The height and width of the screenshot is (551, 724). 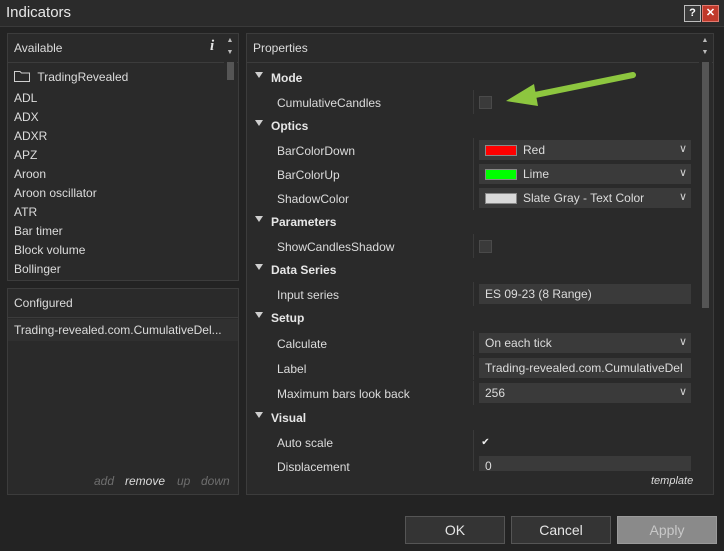 I want to click on property-name: BarColorUp, so click(x=308, y=175).